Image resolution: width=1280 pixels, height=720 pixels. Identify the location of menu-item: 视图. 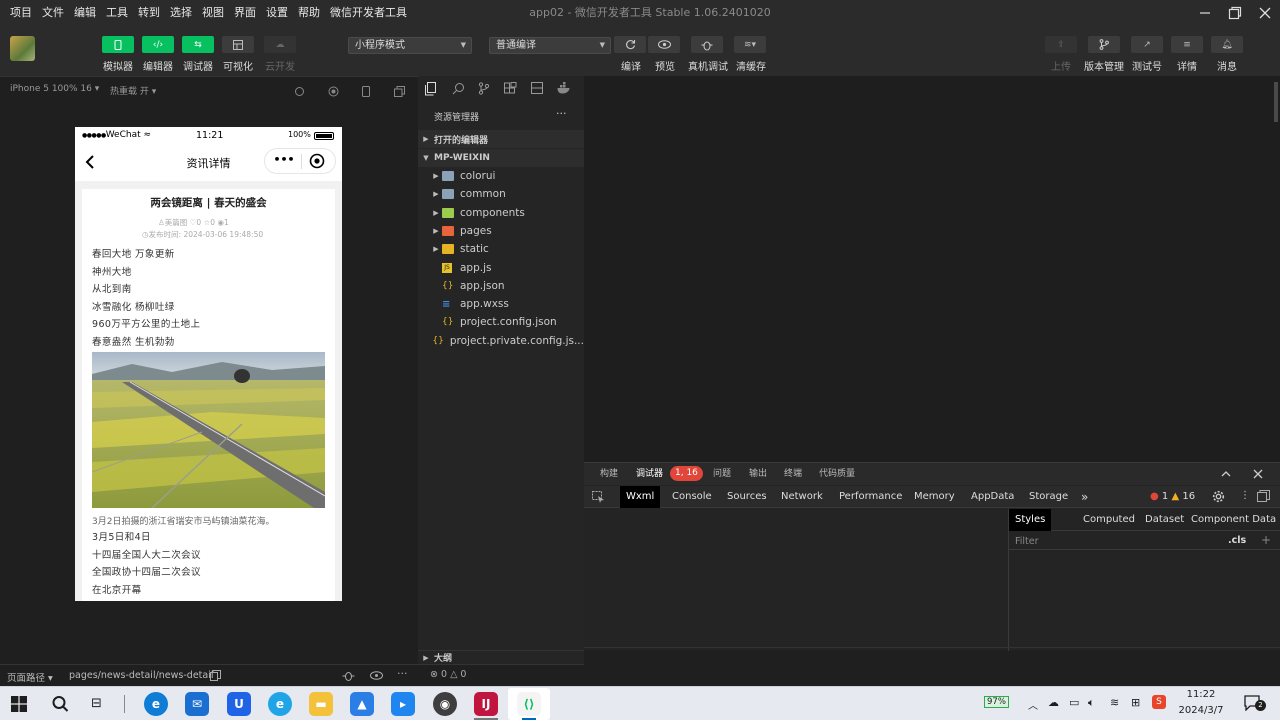
(213, 13).